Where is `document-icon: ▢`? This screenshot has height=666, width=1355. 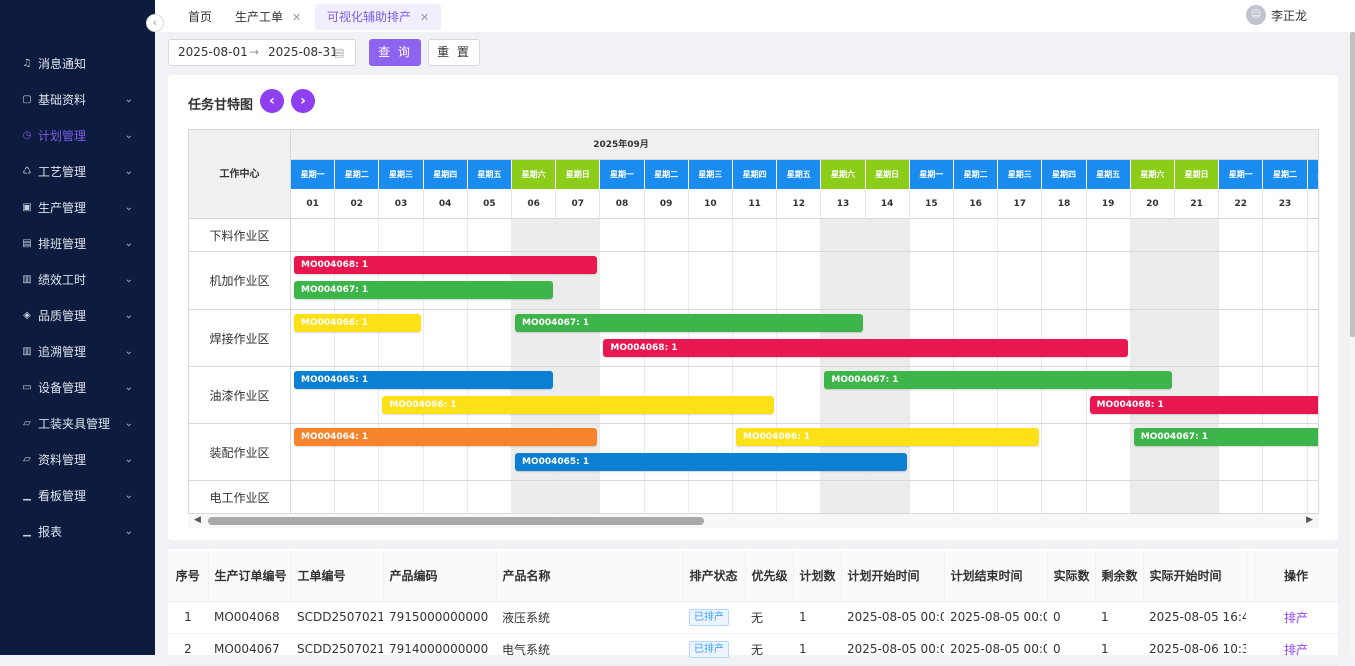 document-icon: ▢ is located at coordinates (27, 99).